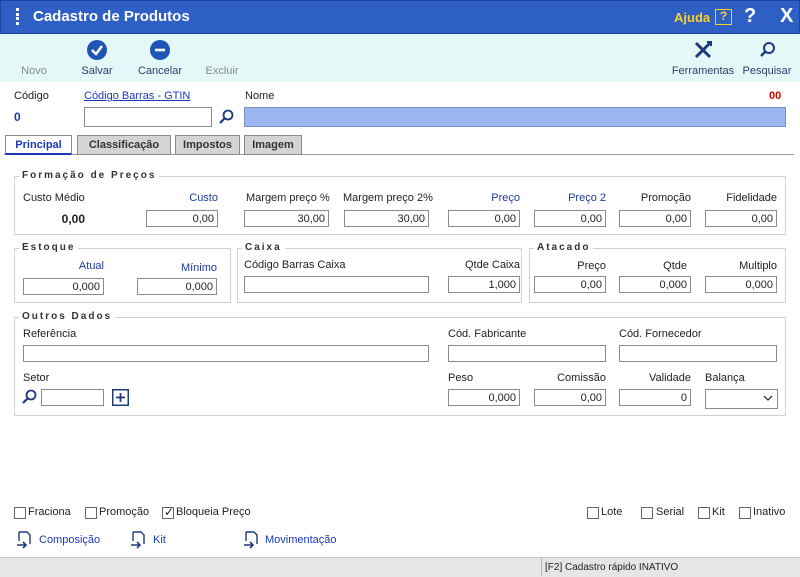  I want to click on pesquisar-button: Pesquisar, so click(767, 58).